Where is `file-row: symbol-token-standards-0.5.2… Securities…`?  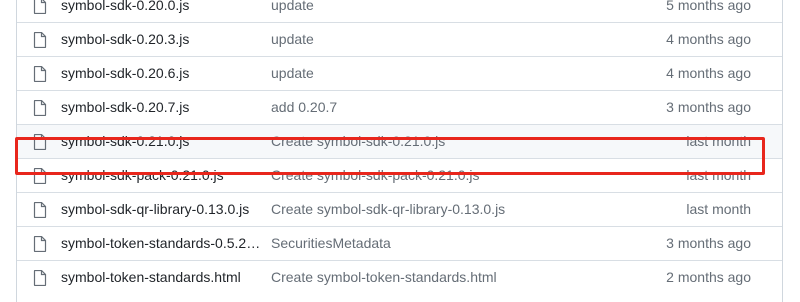 file-row: symbol-token-standards-0.5.2… Securities… is located at coordinates (399, 243).